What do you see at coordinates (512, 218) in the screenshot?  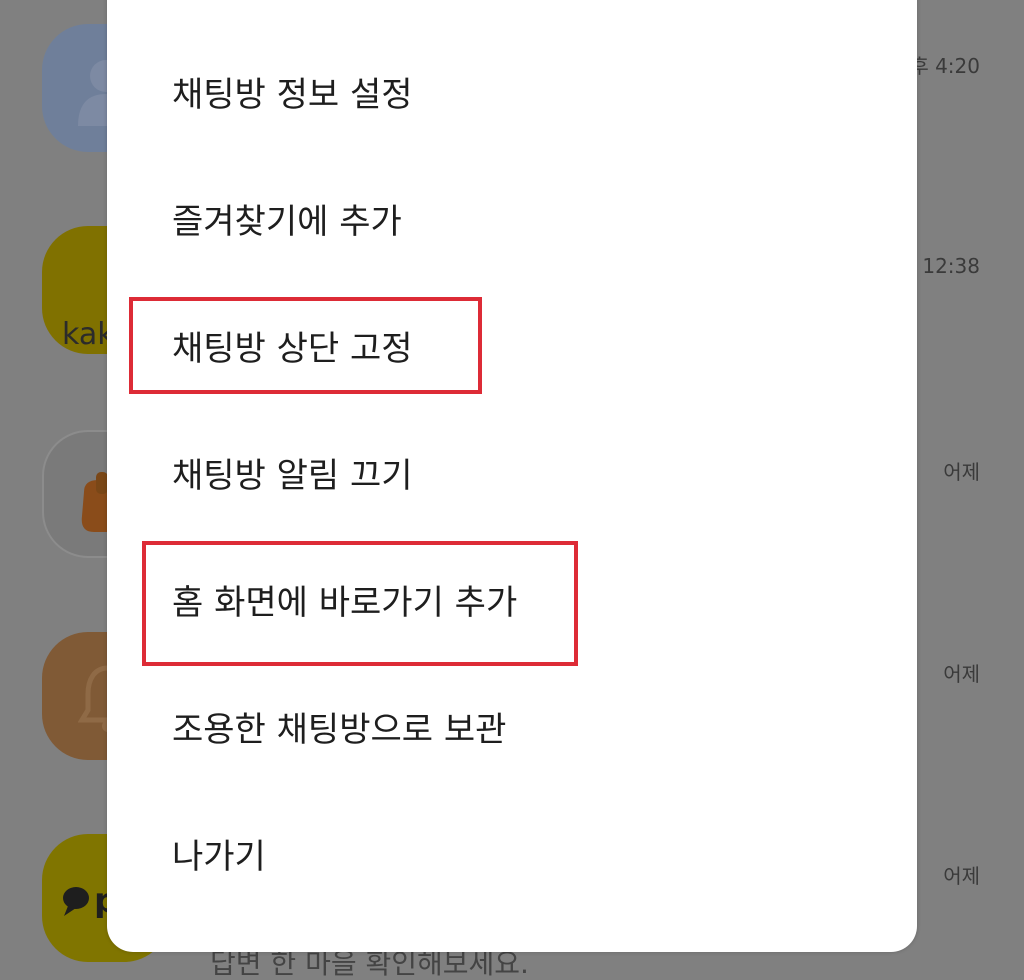 I see `menu-item-add-favorite: 즐겨찾기에 추가` at bounding box center [512, 218].